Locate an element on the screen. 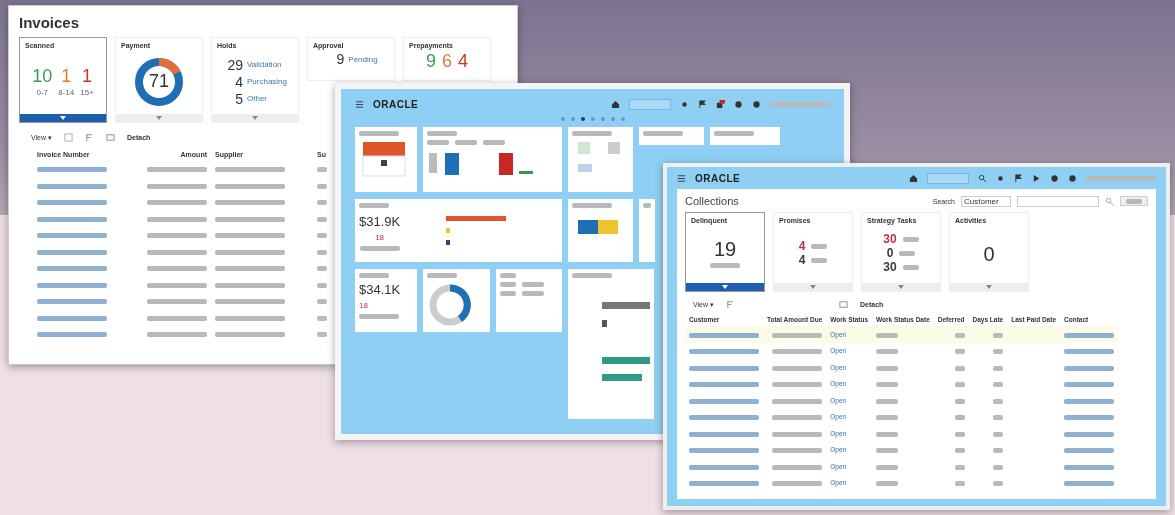  action-button is located at coordinates (1134, 201).